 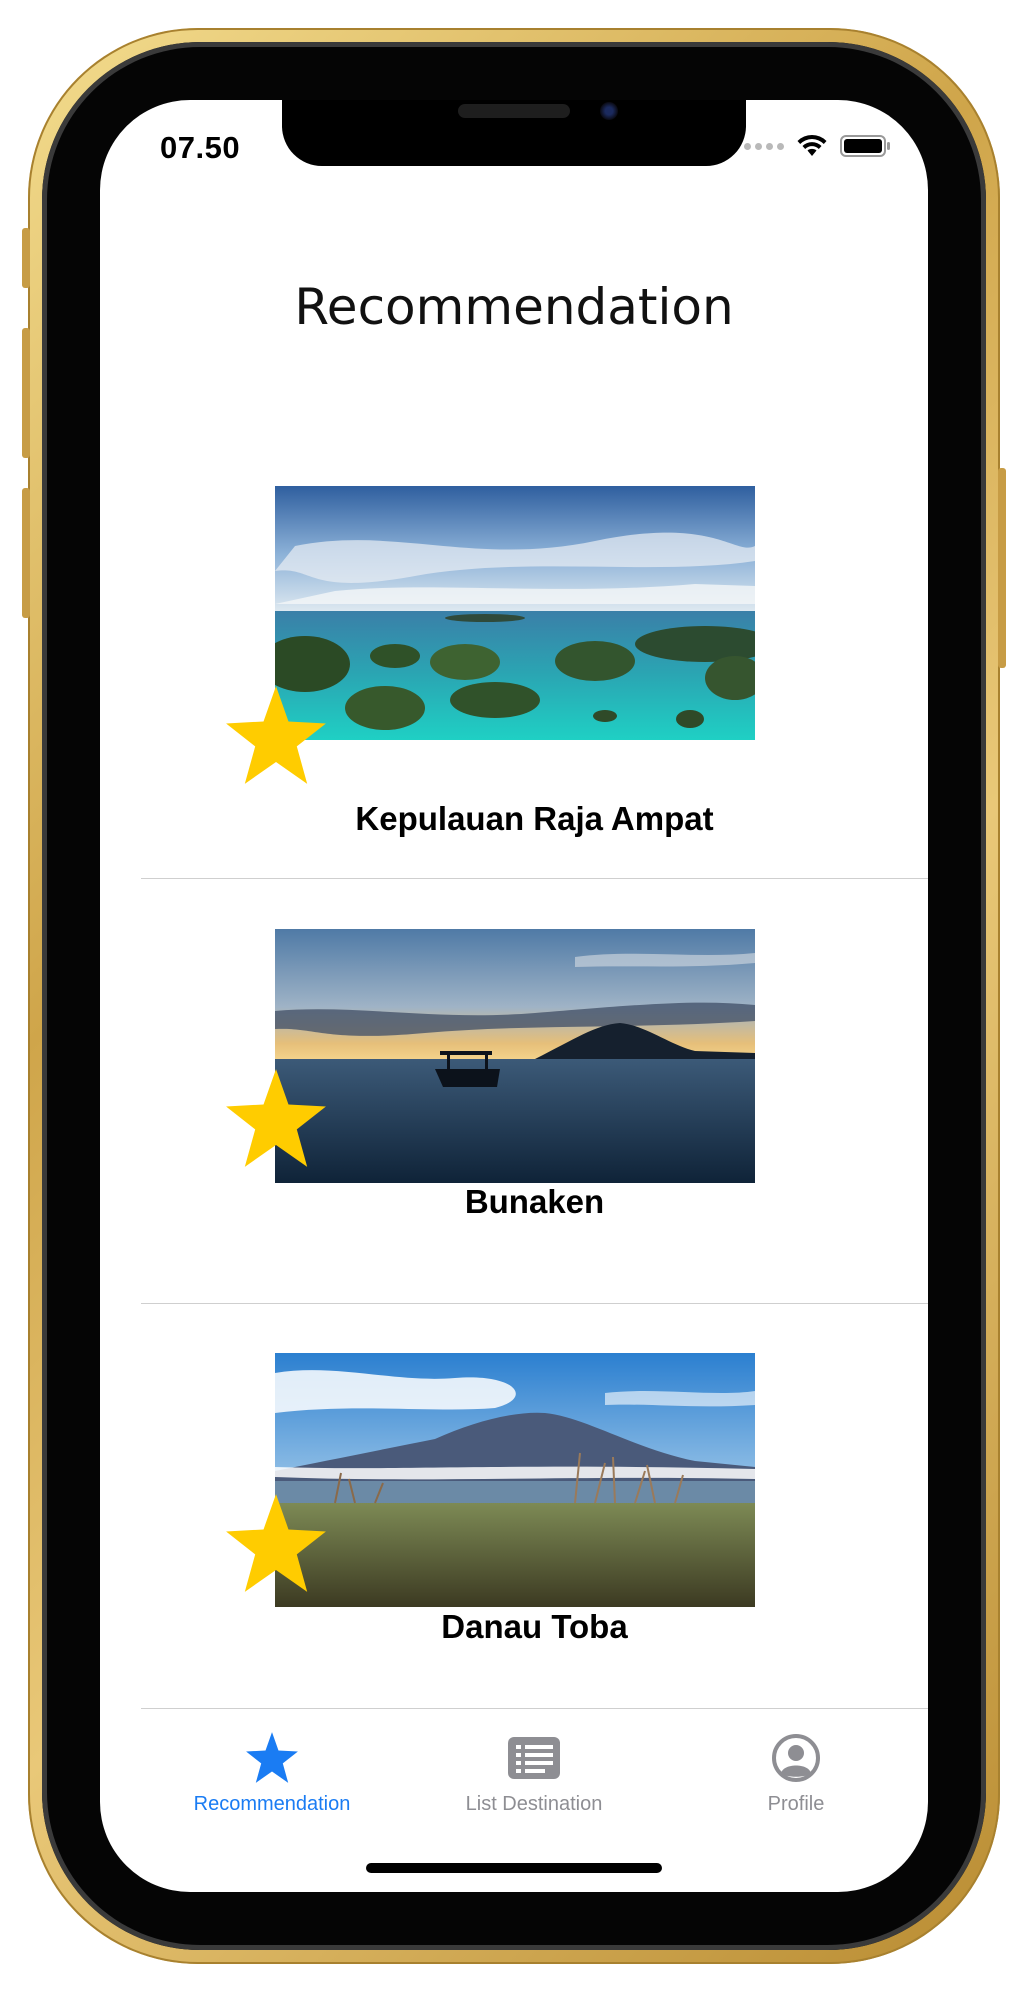 What do you see at coordinates (1002, 568) in the screenshot?
I see `power-button` at bounding box center [1002, 568].